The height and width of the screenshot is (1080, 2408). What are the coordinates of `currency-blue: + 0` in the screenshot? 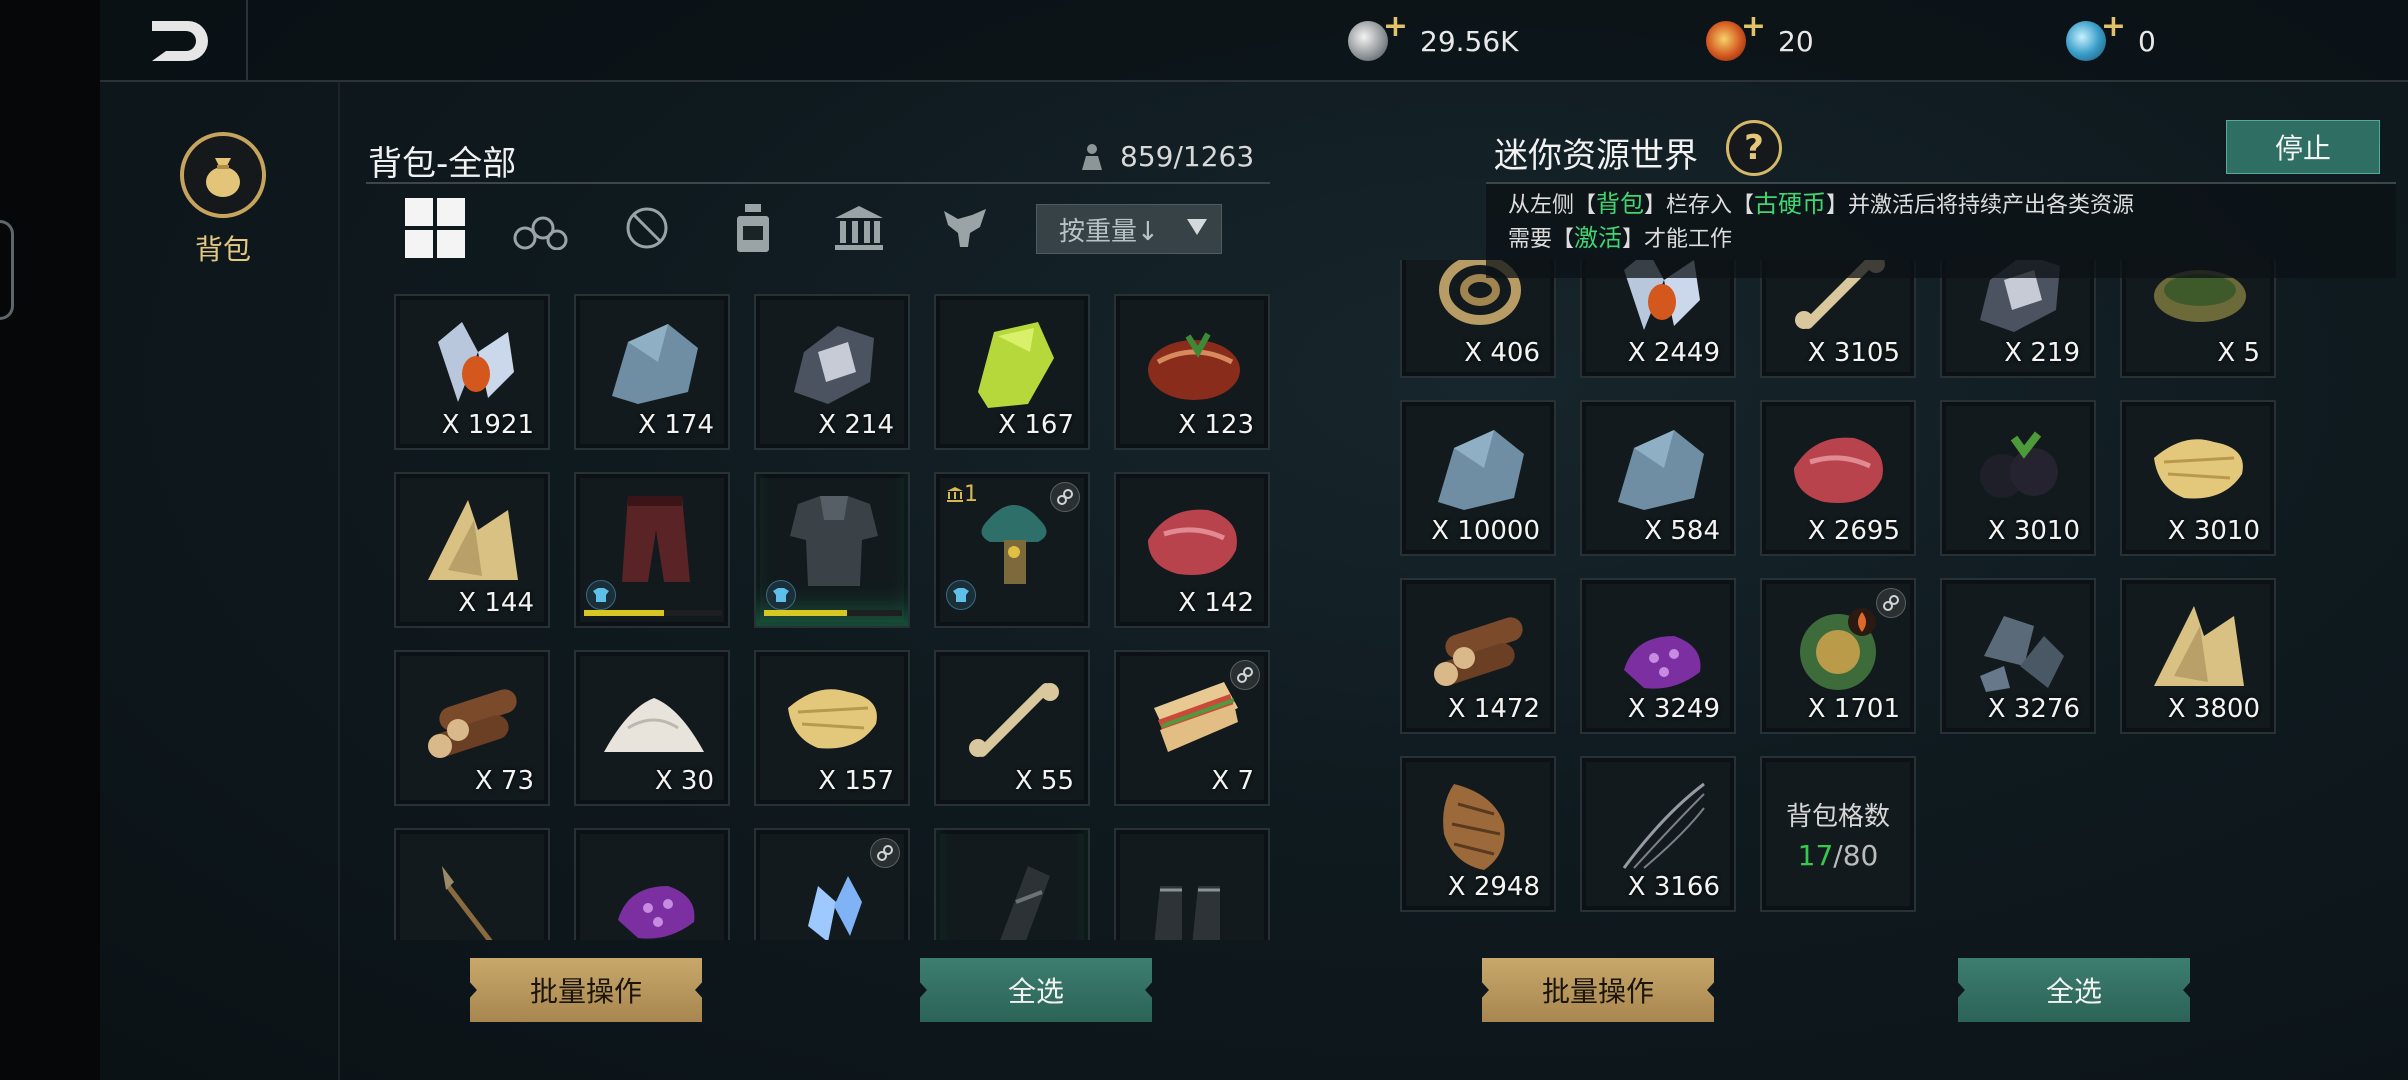 It's located at (2111, 36).